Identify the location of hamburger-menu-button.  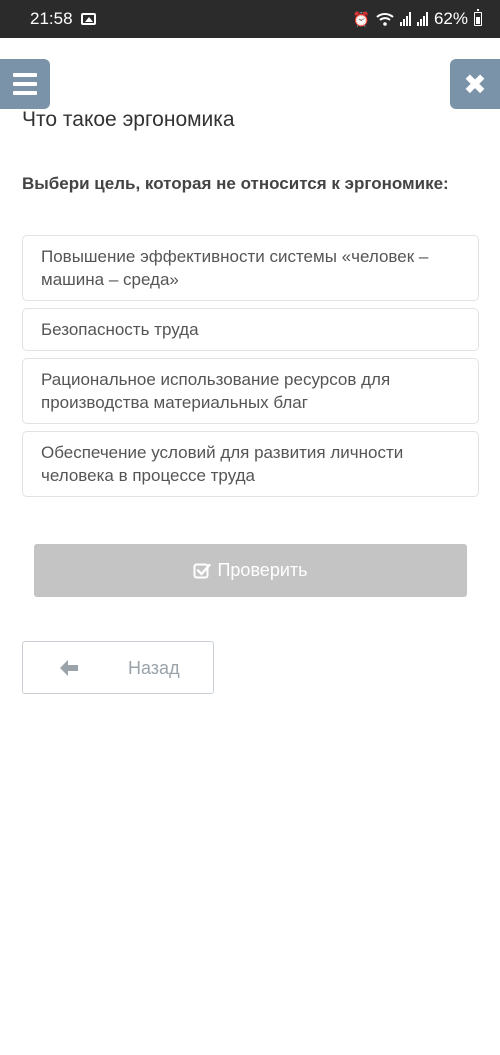
(25, 84).